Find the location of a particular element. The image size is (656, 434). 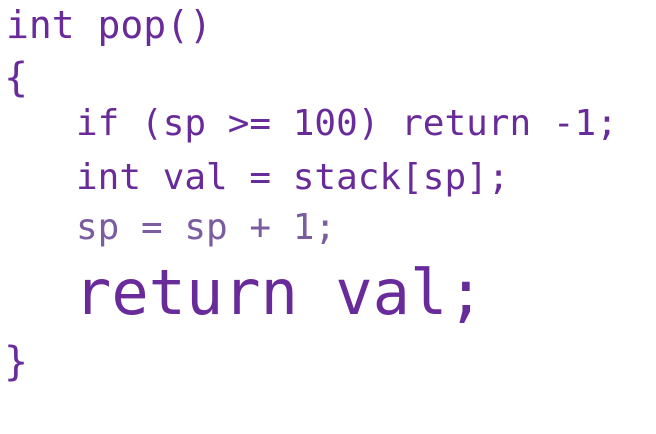

open-brace-line: { is located at coordinates (16, 78).